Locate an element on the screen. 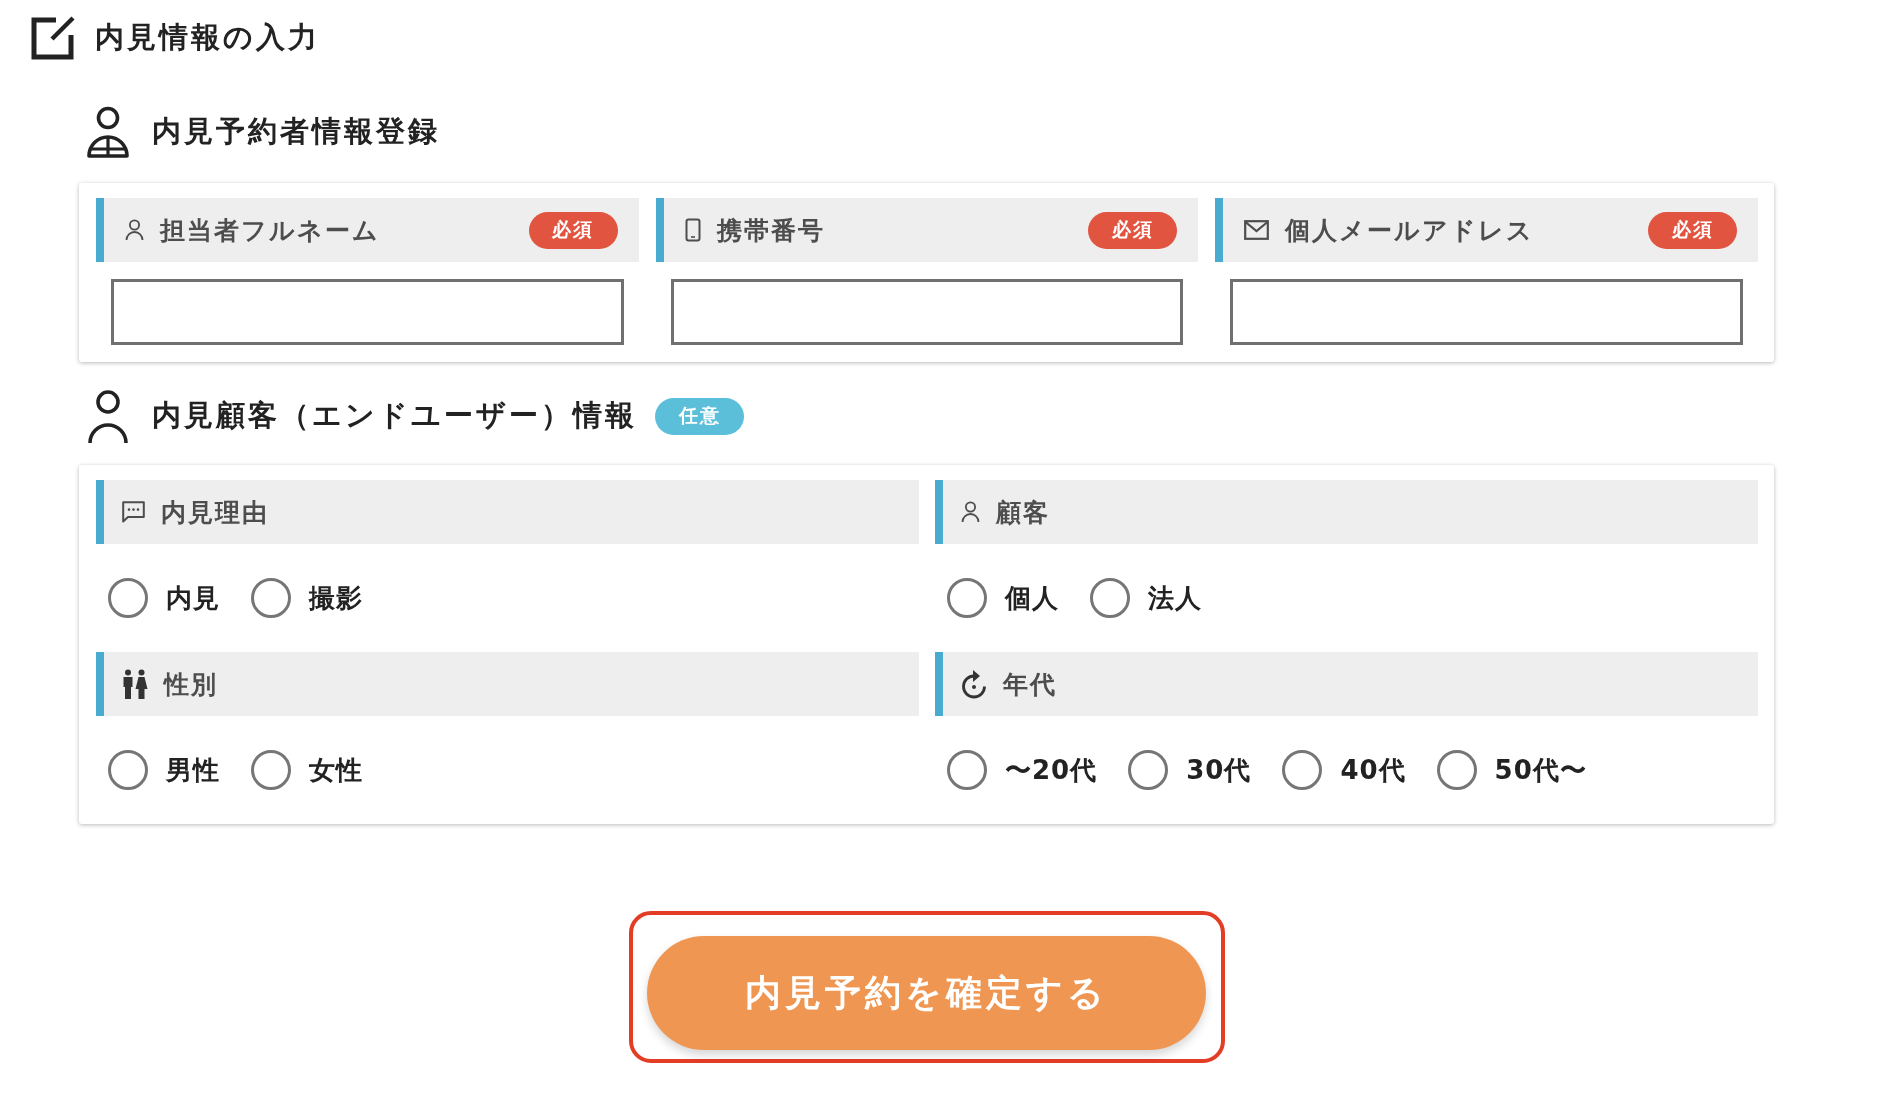 The height and width of the screenshot is (1104, 1878). edit-icon is located at coordinates (52, 38).